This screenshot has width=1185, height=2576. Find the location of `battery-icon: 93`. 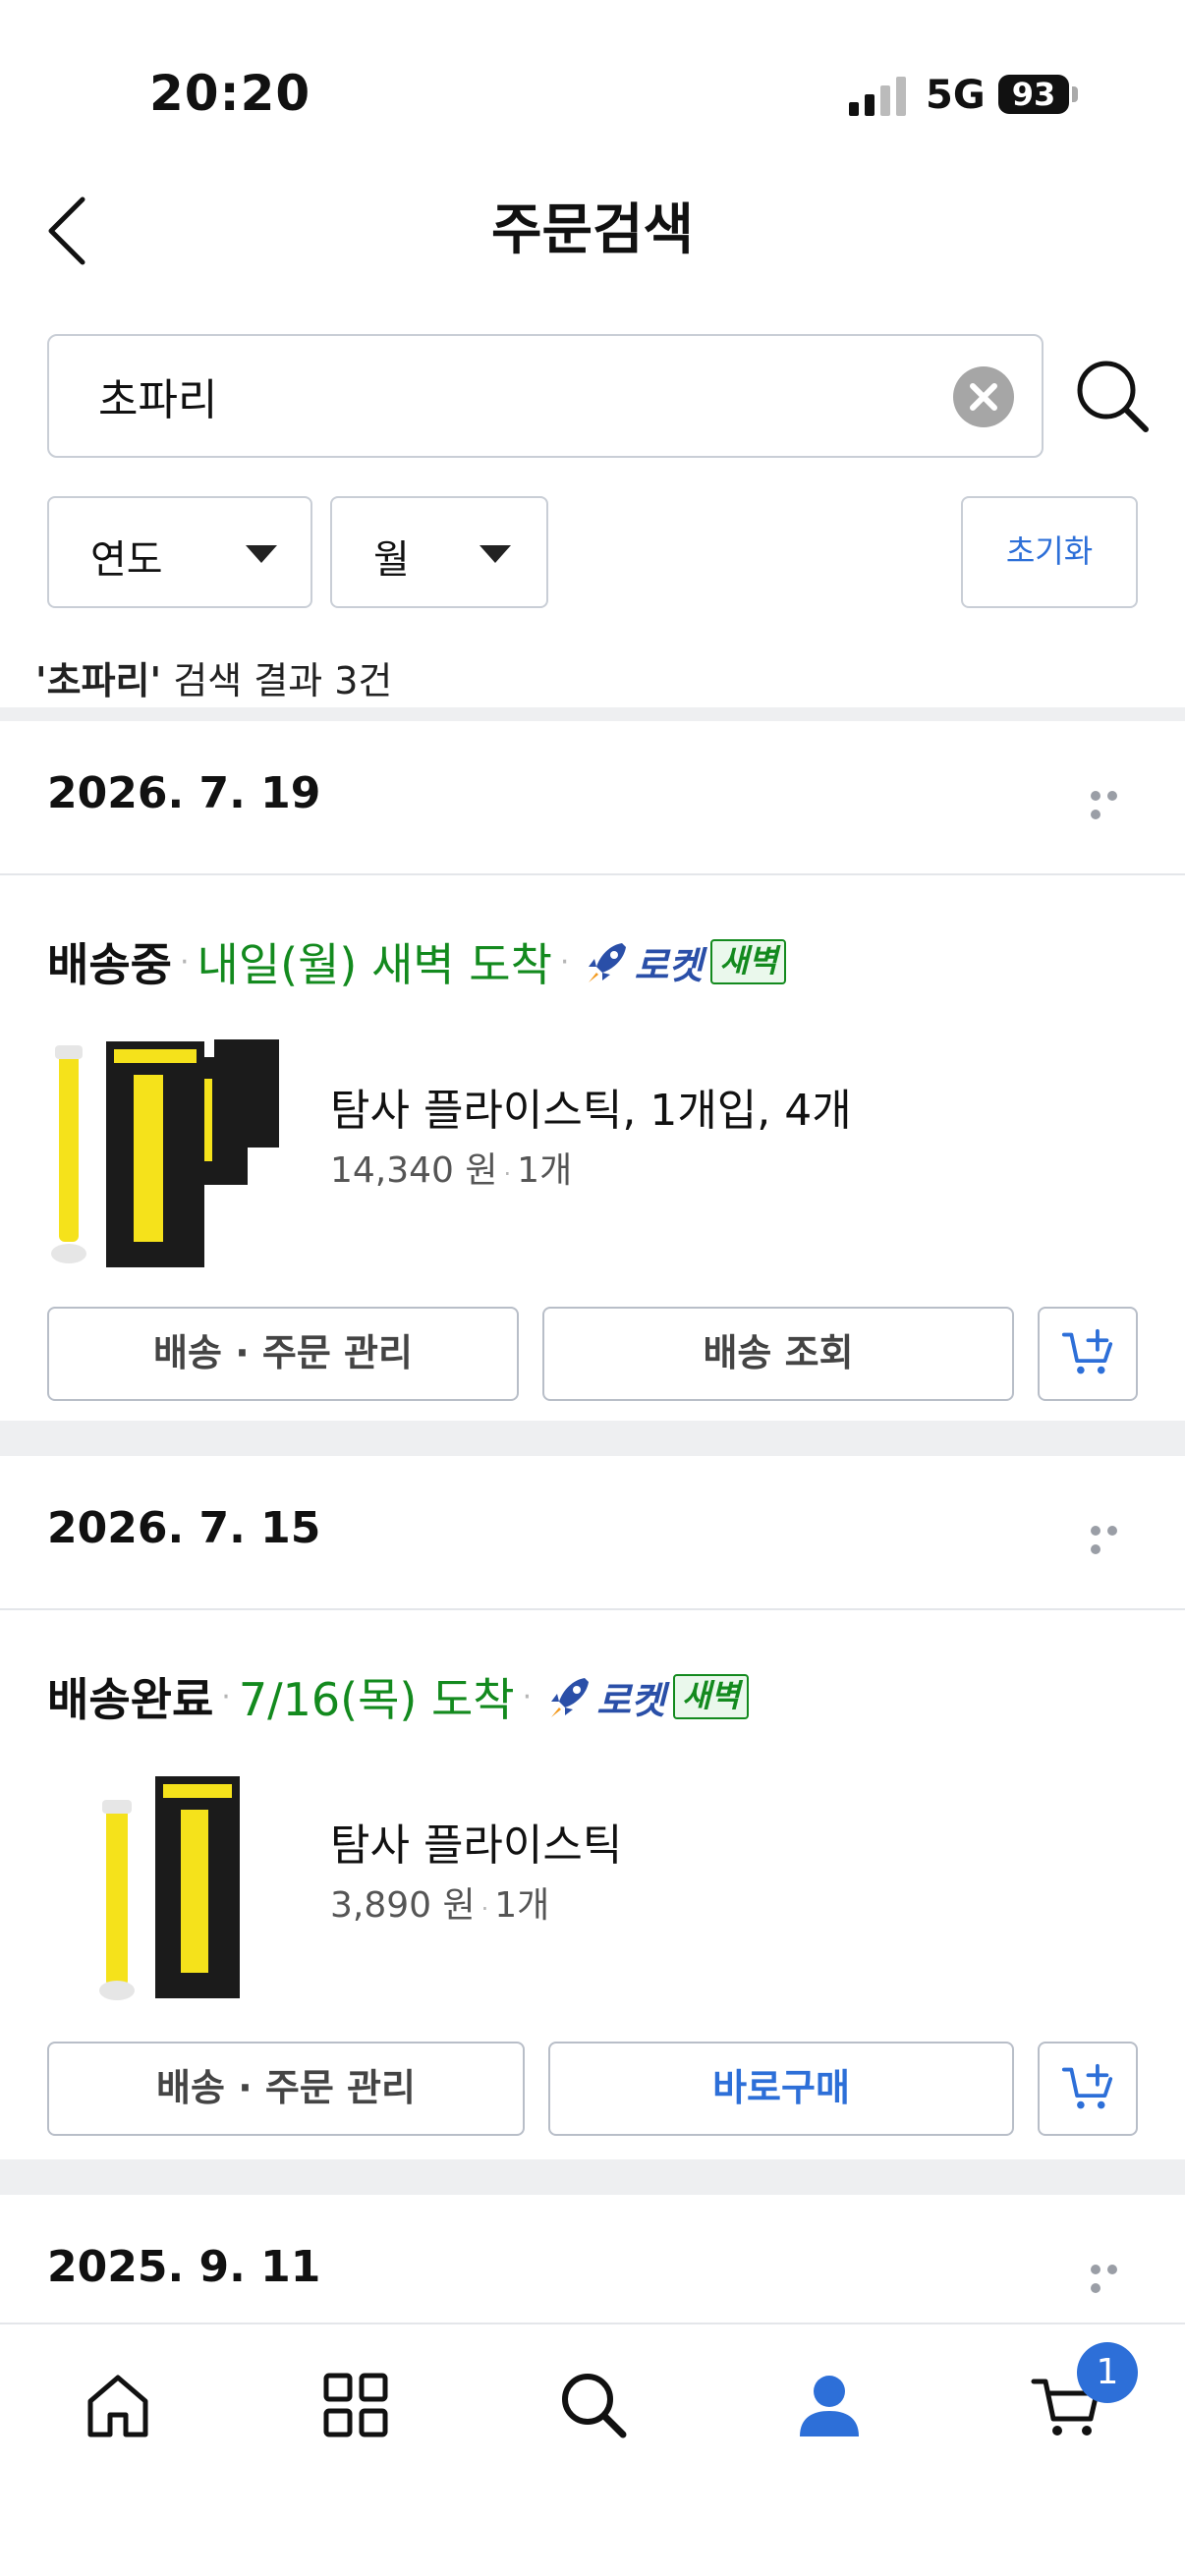

battery-icon: 93 is located at coordinates (1034, 94).